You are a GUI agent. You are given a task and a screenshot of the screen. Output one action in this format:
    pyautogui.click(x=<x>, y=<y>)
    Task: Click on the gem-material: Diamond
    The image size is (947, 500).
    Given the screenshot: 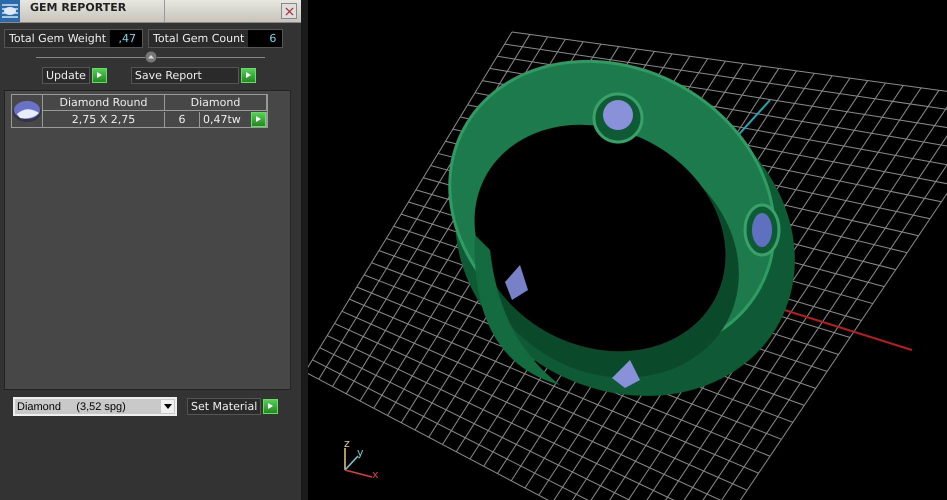 What is the action you would take?
    pyautogui.click(x=216, y=103)
    